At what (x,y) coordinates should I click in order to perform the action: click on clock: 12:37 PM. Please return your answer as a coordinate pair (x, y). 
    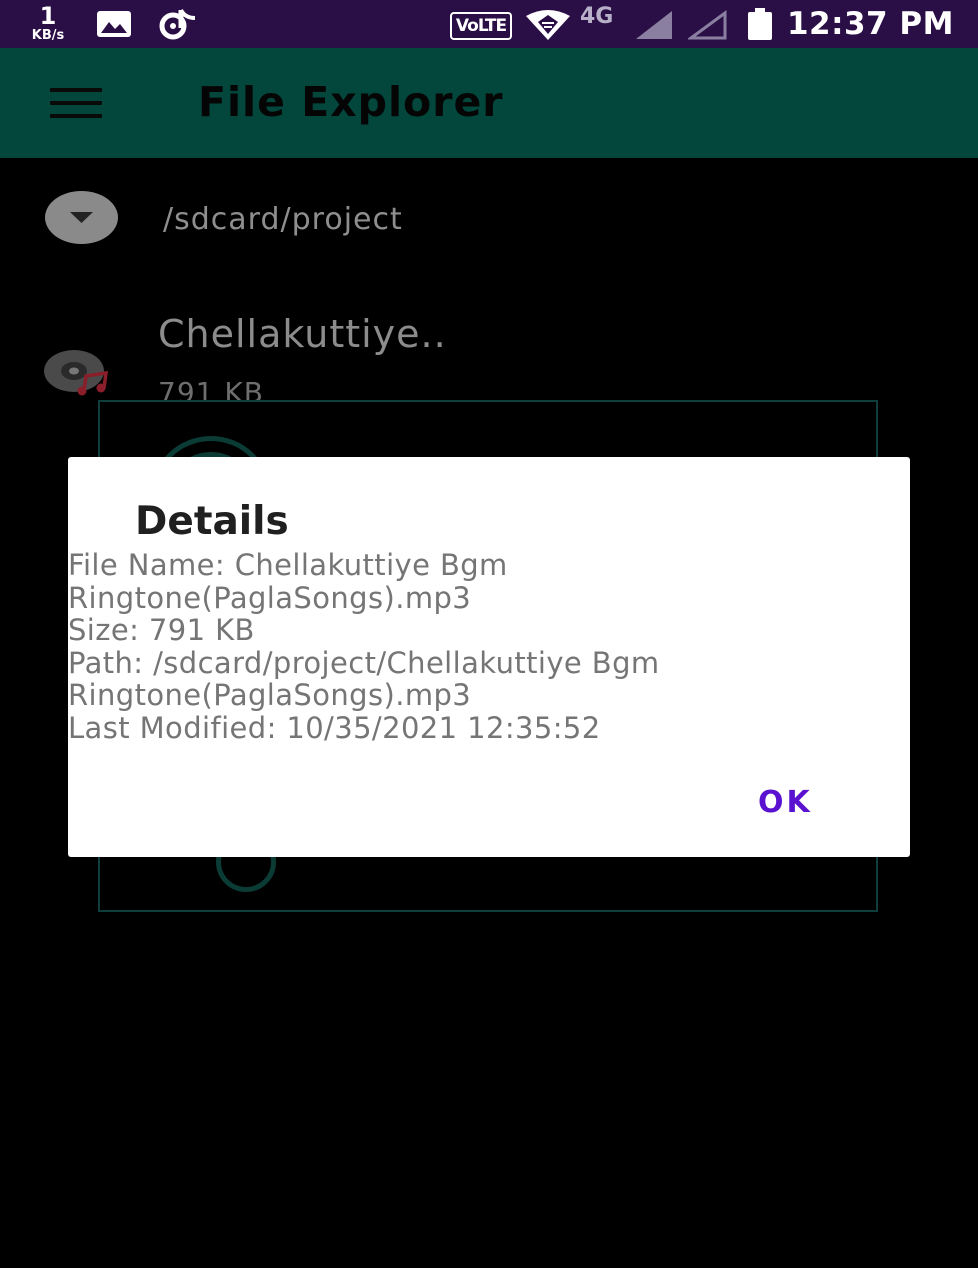
    Looking at the image, I should click on (870, 24).